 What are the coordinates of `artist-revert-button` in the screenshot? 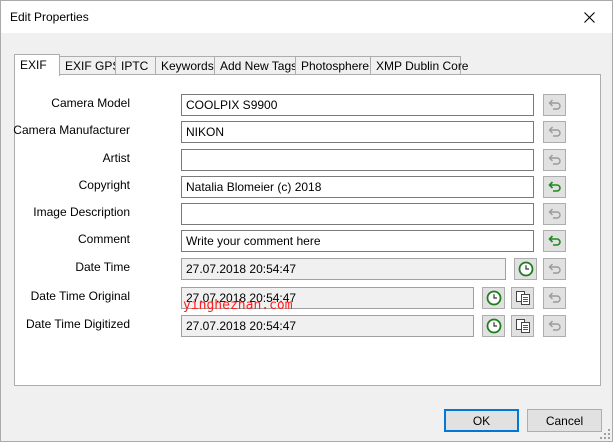 It's located at (554, 160).